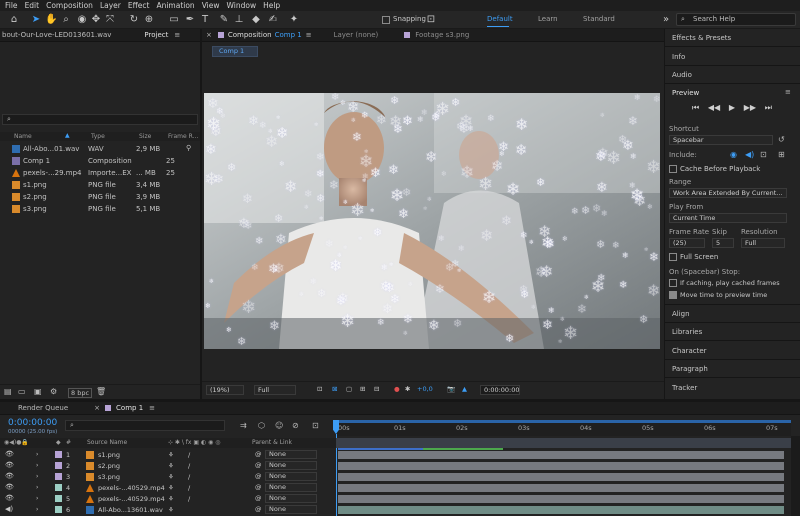 This screenshot has width=800, height=516. Describe the element at coordinates (98, 136) in the screenshot. I see `col-type: Type` at that location.